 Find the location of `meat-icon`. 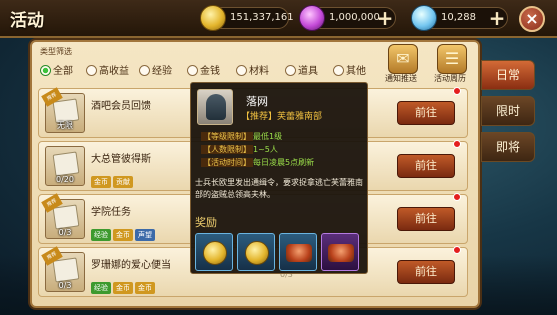

meat-icon is located at coordinates (341, 253).